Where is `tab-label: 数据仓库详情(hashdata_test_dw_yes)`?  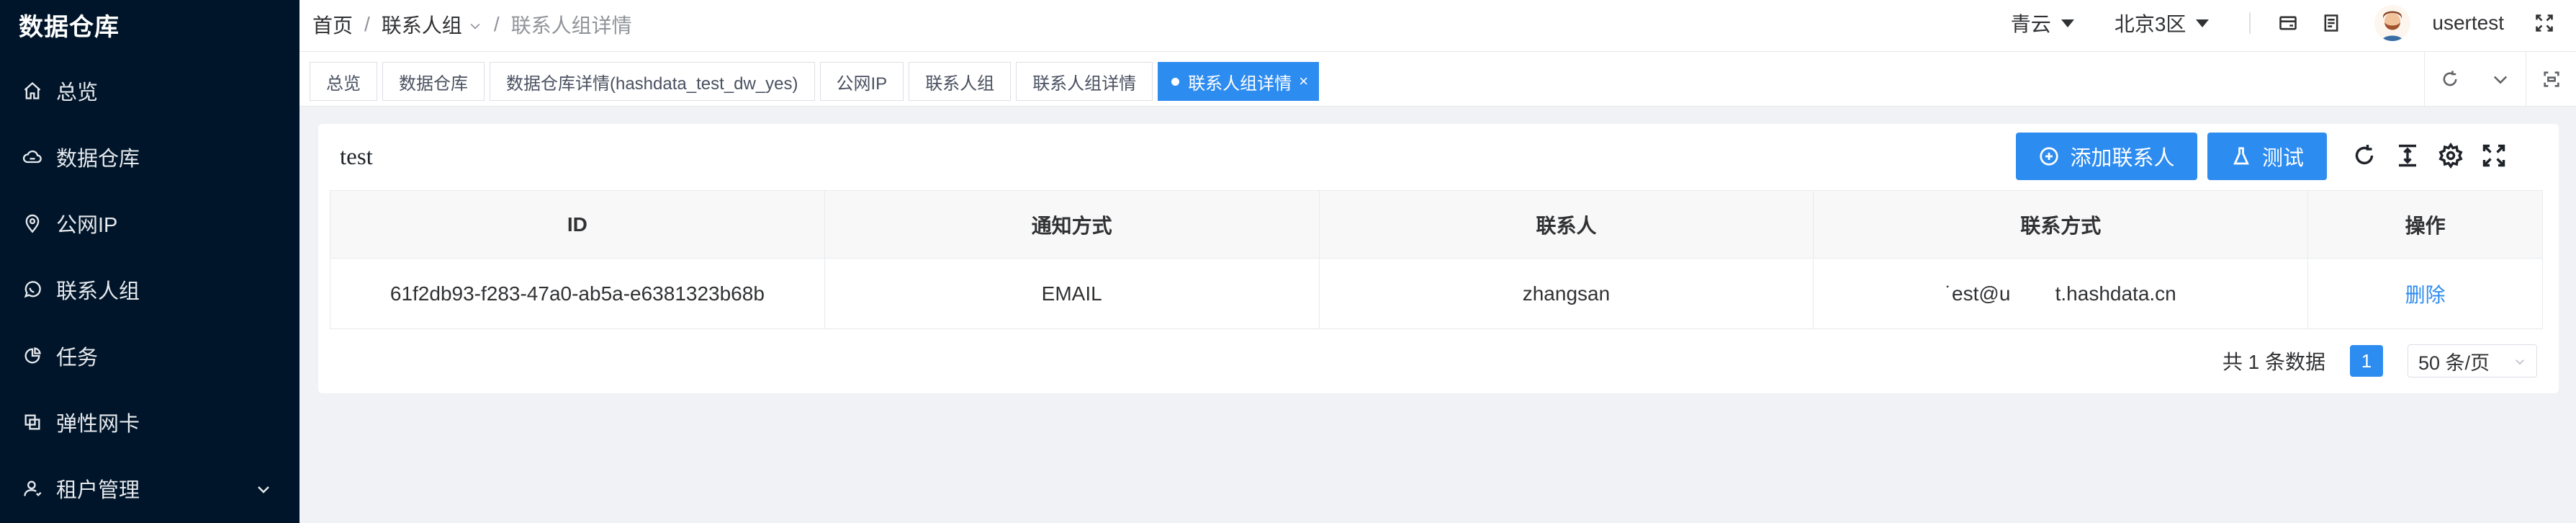 tab-label: 数据仓库详情(hashdata_test_dw_yes) is located at coordinates (652, 84).